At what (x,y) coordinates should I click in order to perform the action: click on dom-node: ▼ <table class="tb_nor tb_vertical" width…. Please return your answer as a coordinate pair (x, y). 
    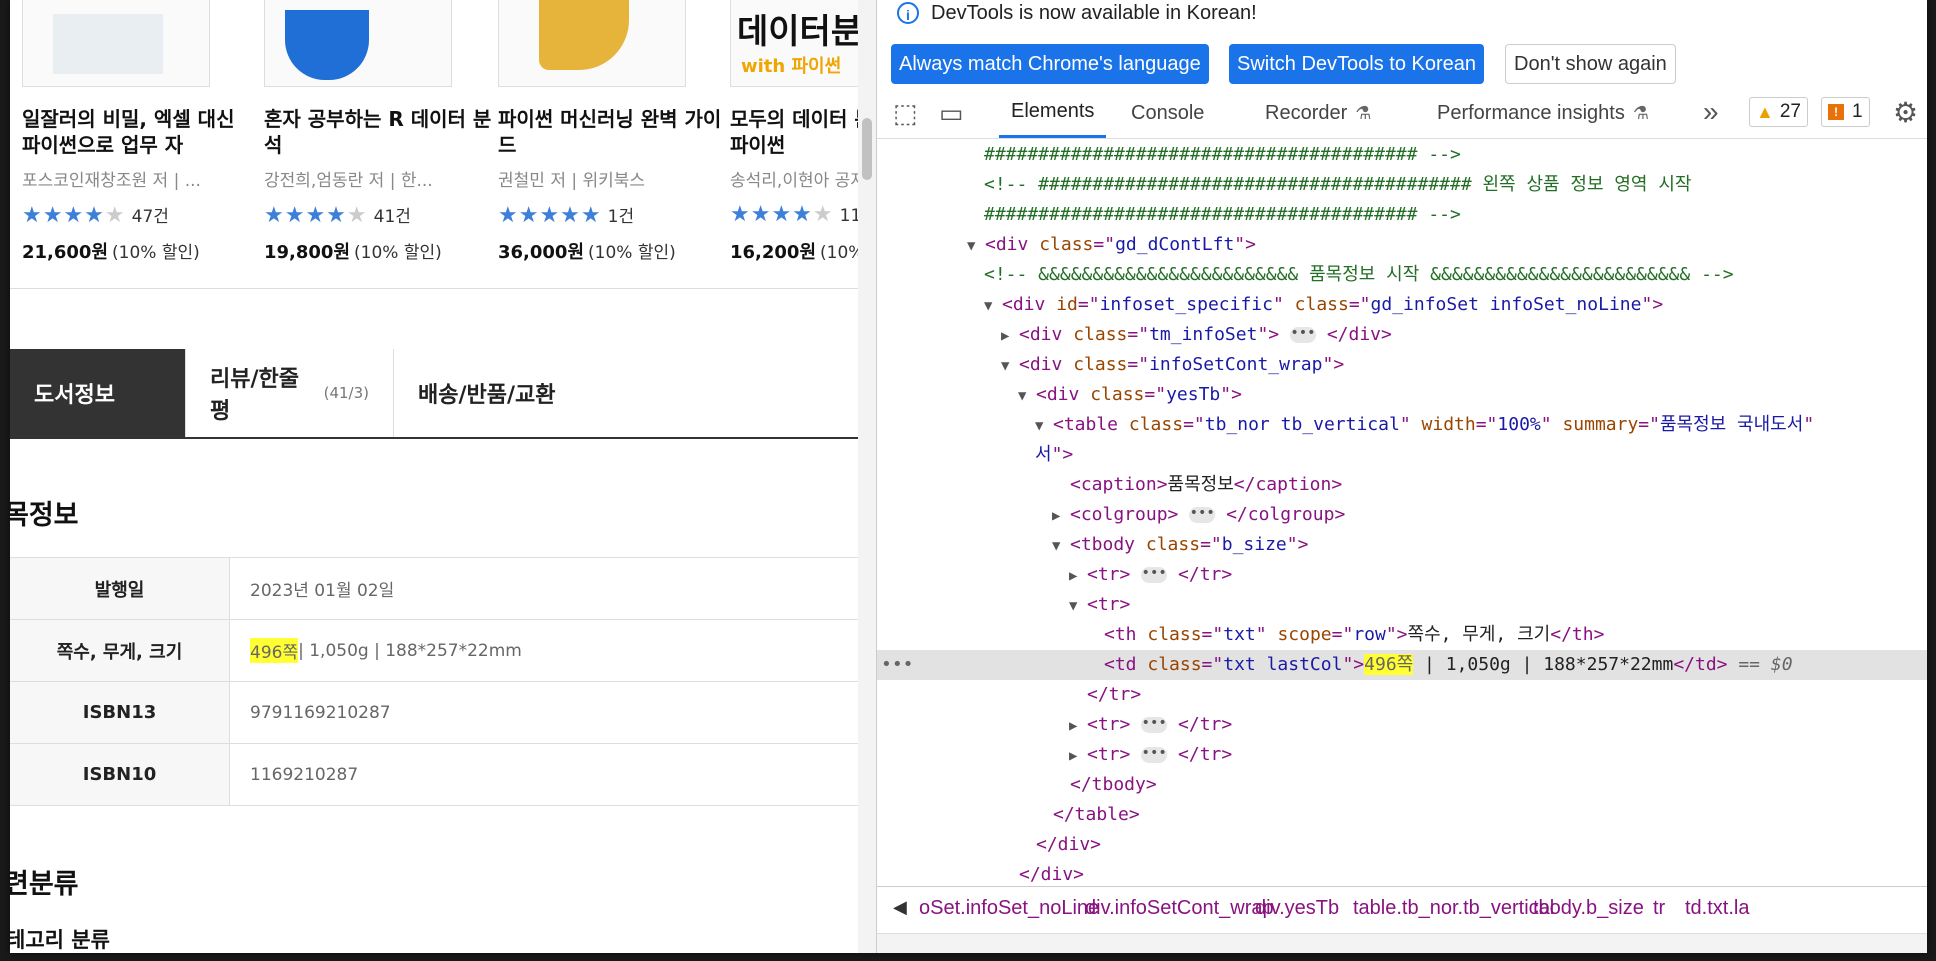
    Looking at the image, I should click on (1402, 425).